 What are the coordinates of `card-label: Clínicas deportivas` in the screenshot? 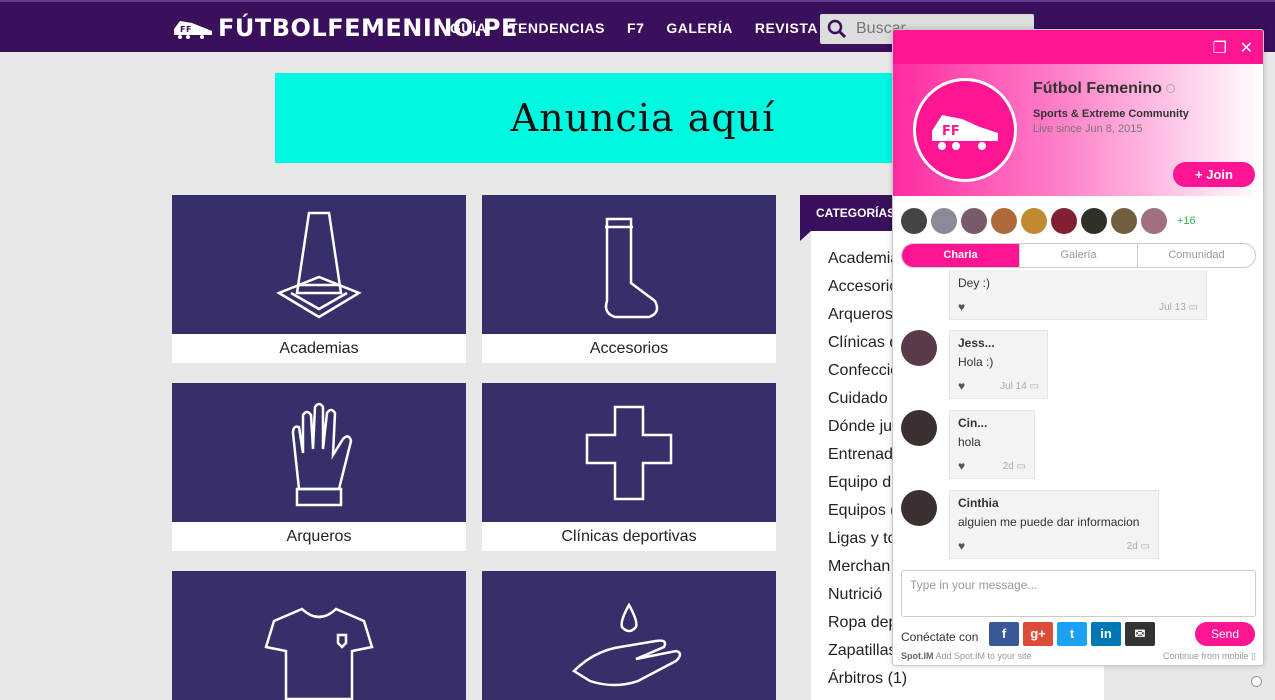 It's located at (629, 536).